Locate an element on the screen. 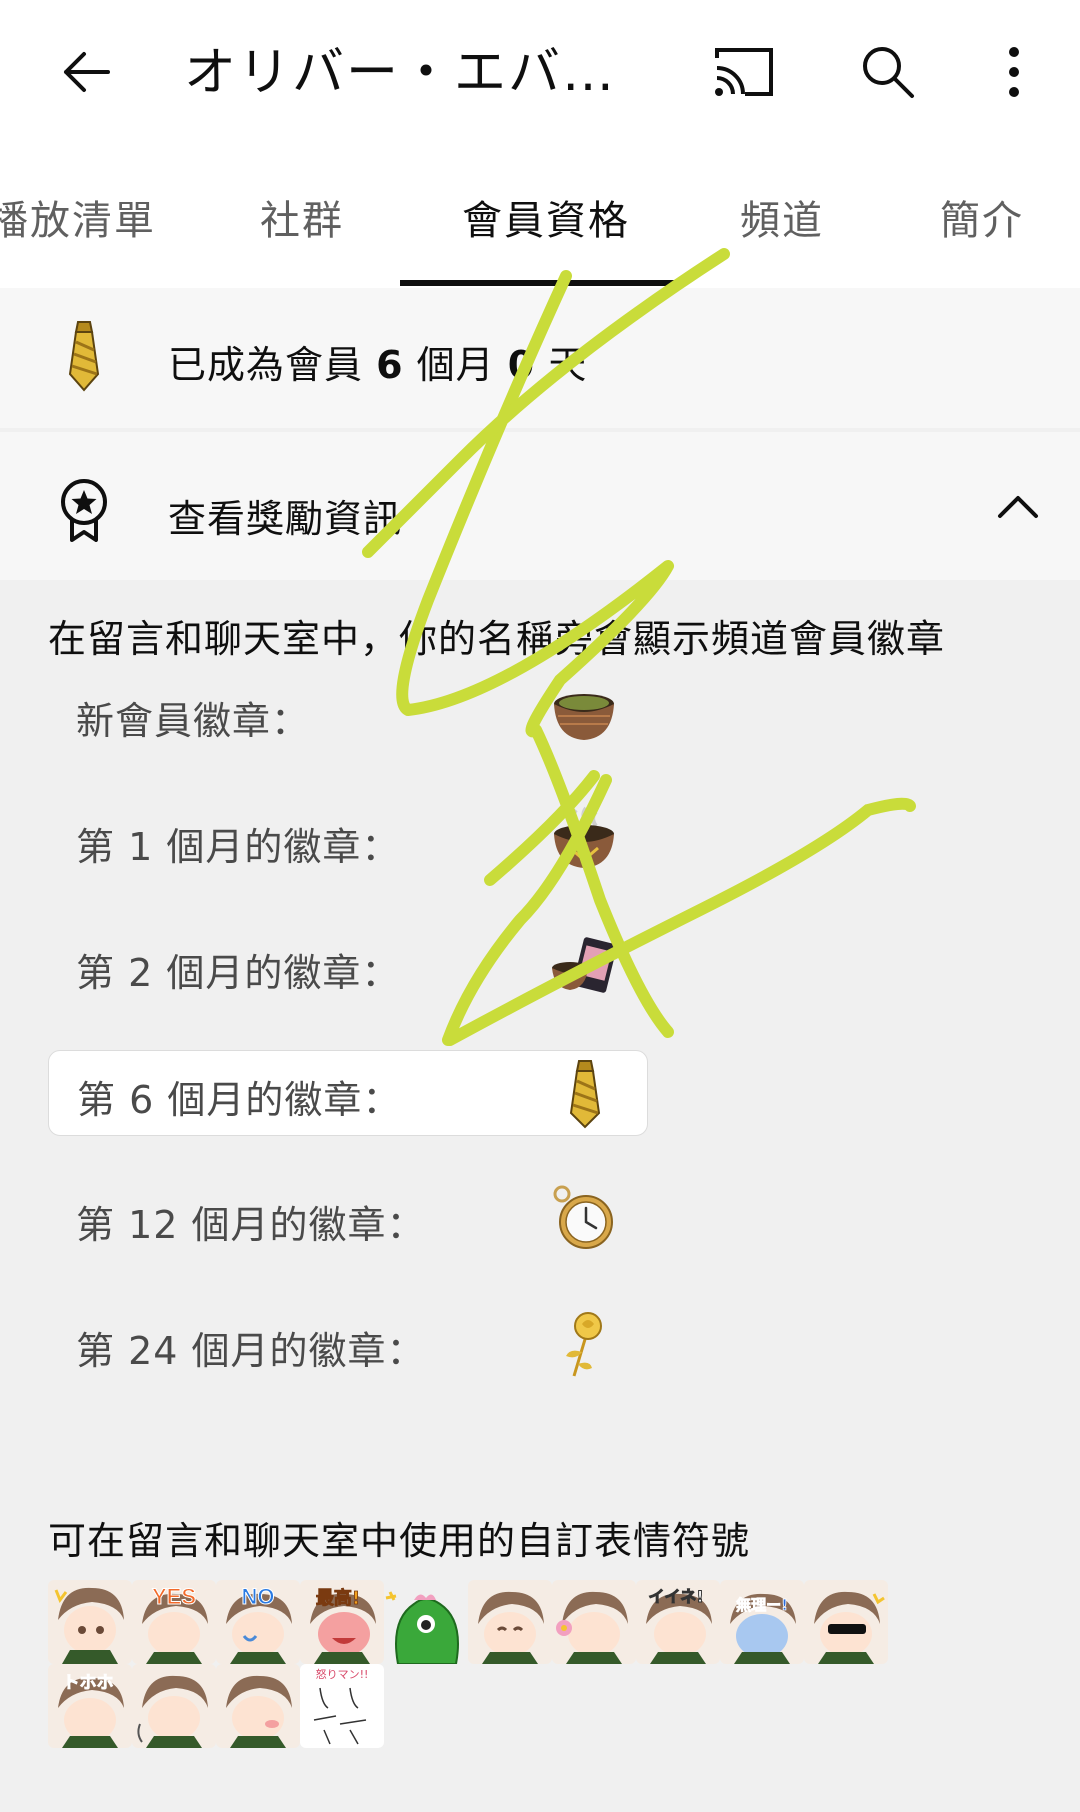 The height and width of the screenshot is (1812, 1080). sketch-emoji-icon: 怒りマン!! is located at coordinates (342, 1706).